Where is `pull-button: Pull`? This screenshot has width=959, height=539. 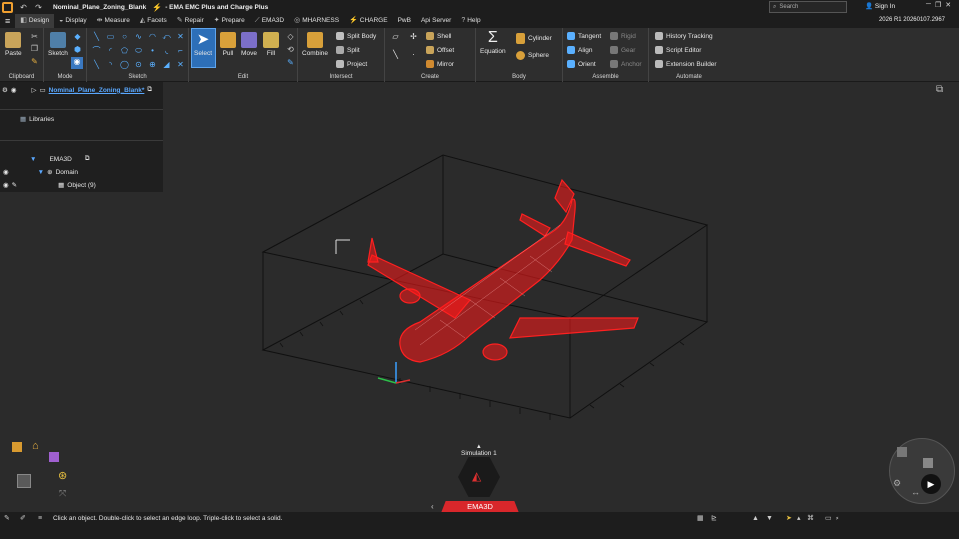
pull-button: Pull is located at coordinates (228, 44).